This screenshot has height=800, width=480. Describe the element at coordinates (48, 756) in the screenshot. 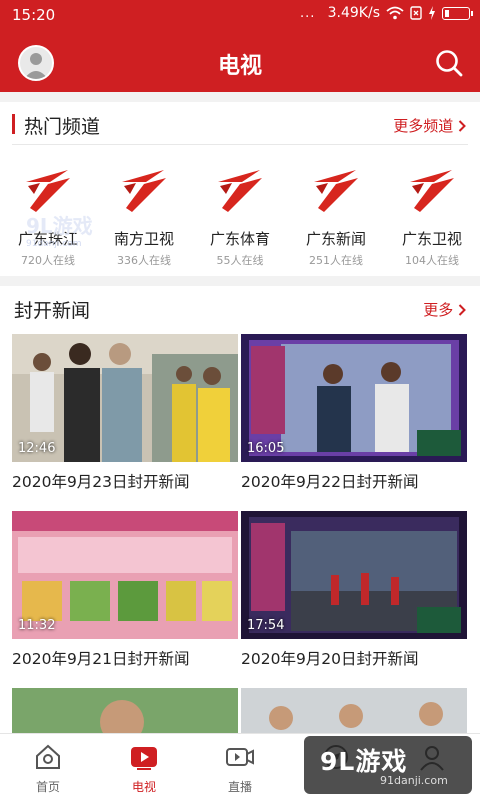

I see `home-icon` at that location.